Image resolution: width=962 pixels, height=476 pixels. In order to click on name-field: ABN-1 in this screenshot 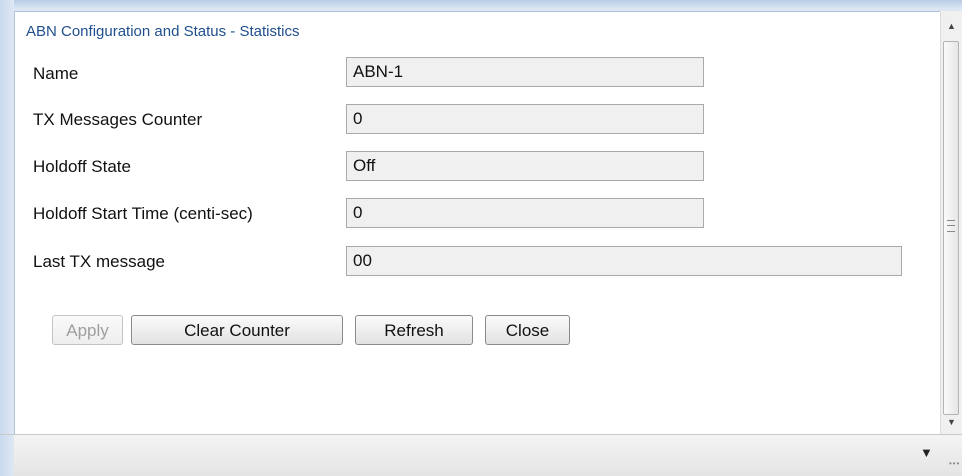, I will do `click(525, 72)`.